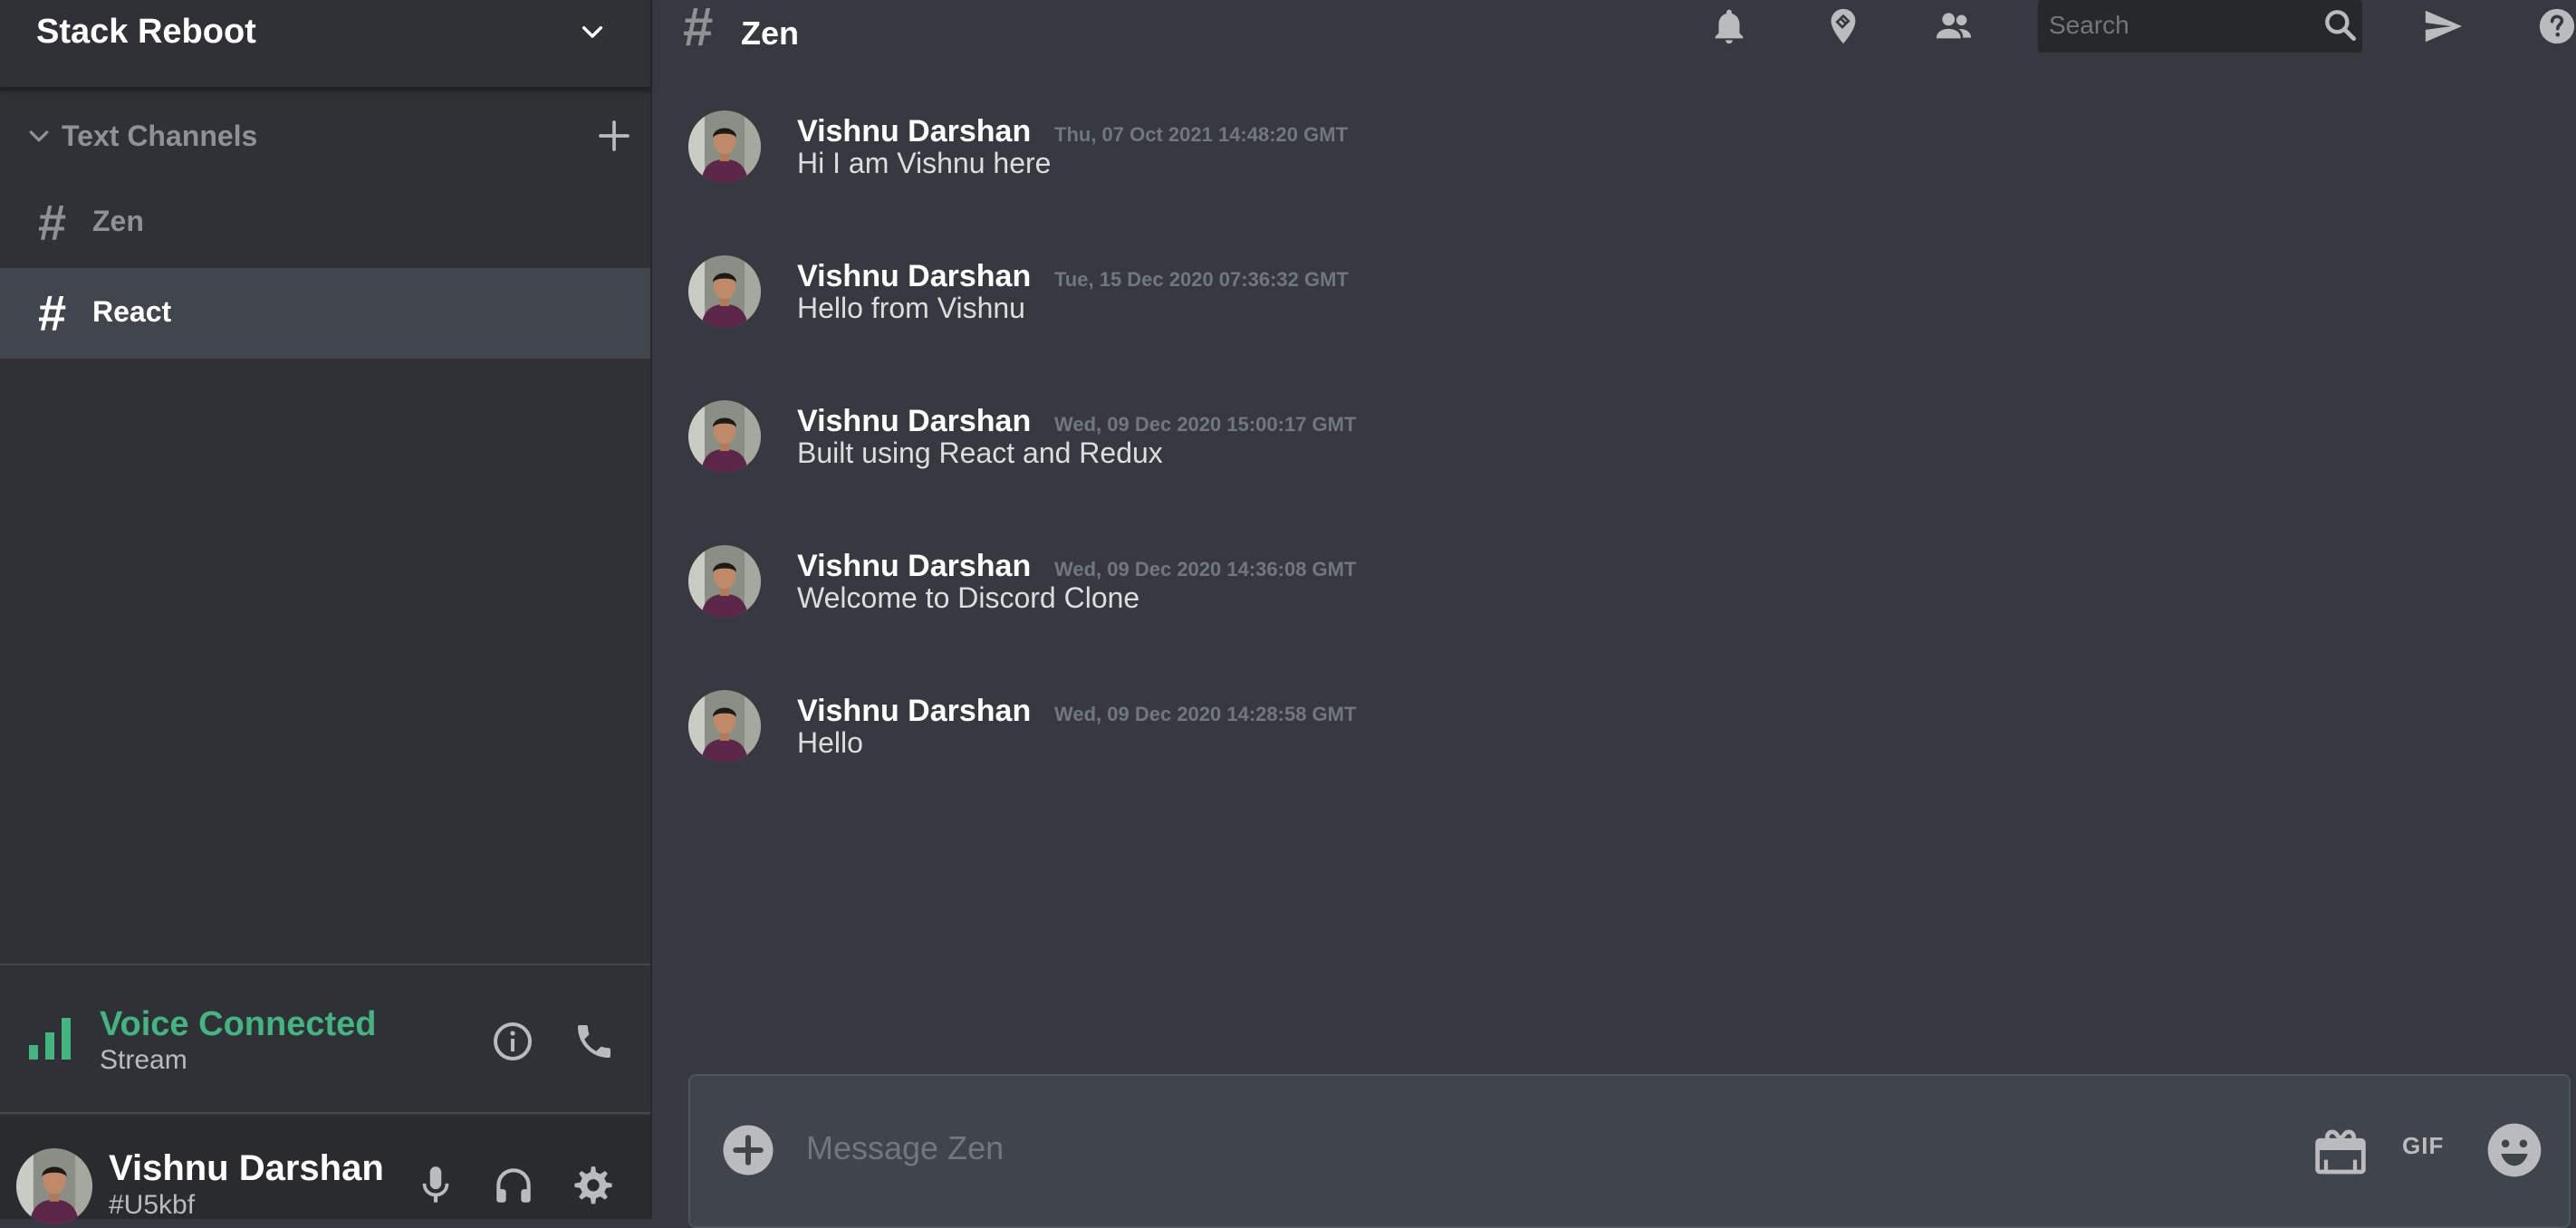 The width and height of the screenshot is (2576, 1228). What do you see at coordinates (435, 1186) in the screenshot?
I see `microphone-icon` at bounding box center [435, 1186].